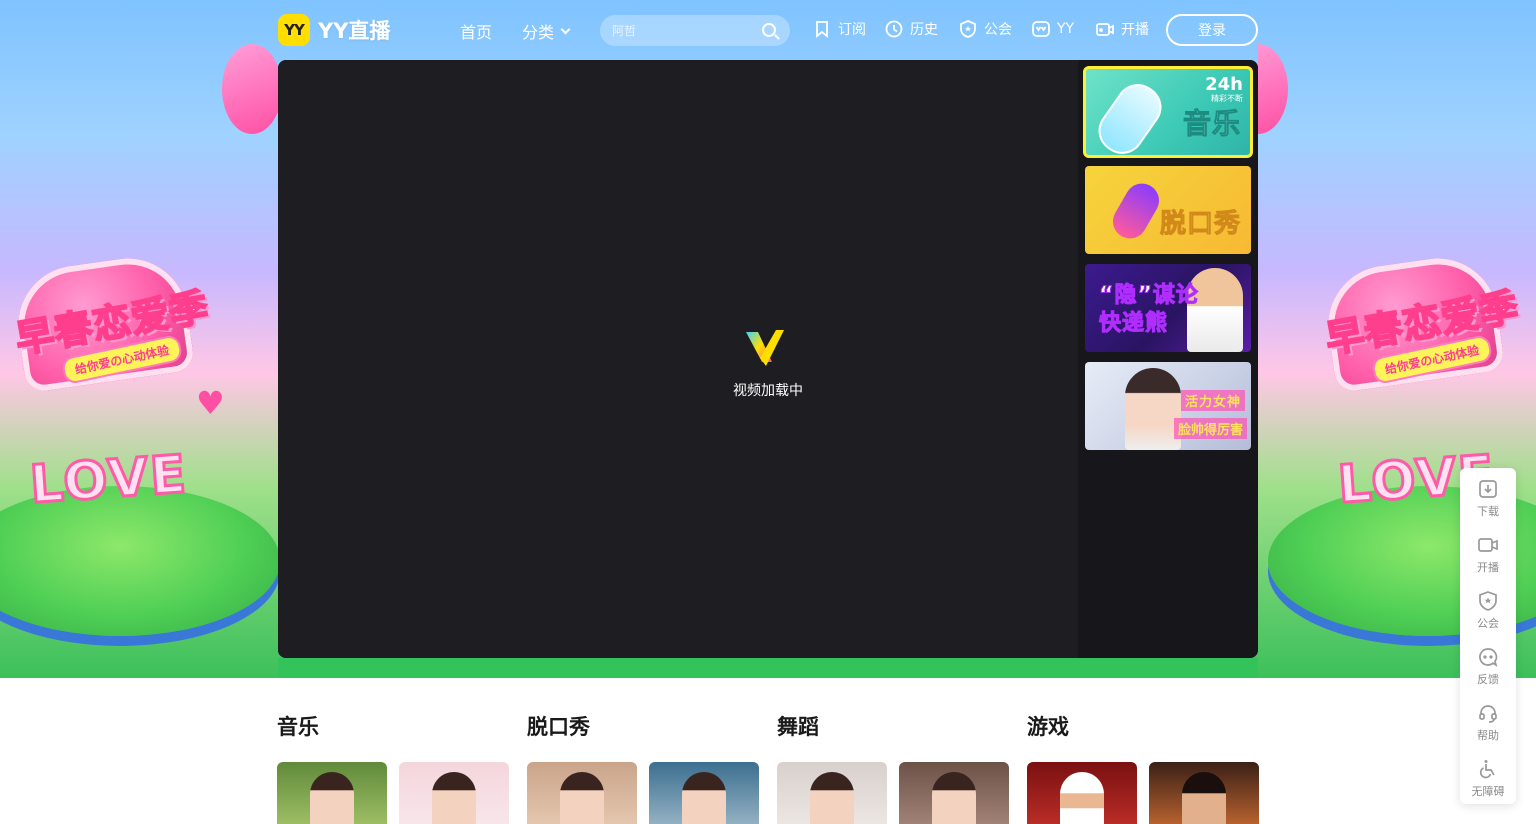  Describe the element at coordinates (768, 391) in the screenshot. I see `loading-text: 视频加载中` at that location.